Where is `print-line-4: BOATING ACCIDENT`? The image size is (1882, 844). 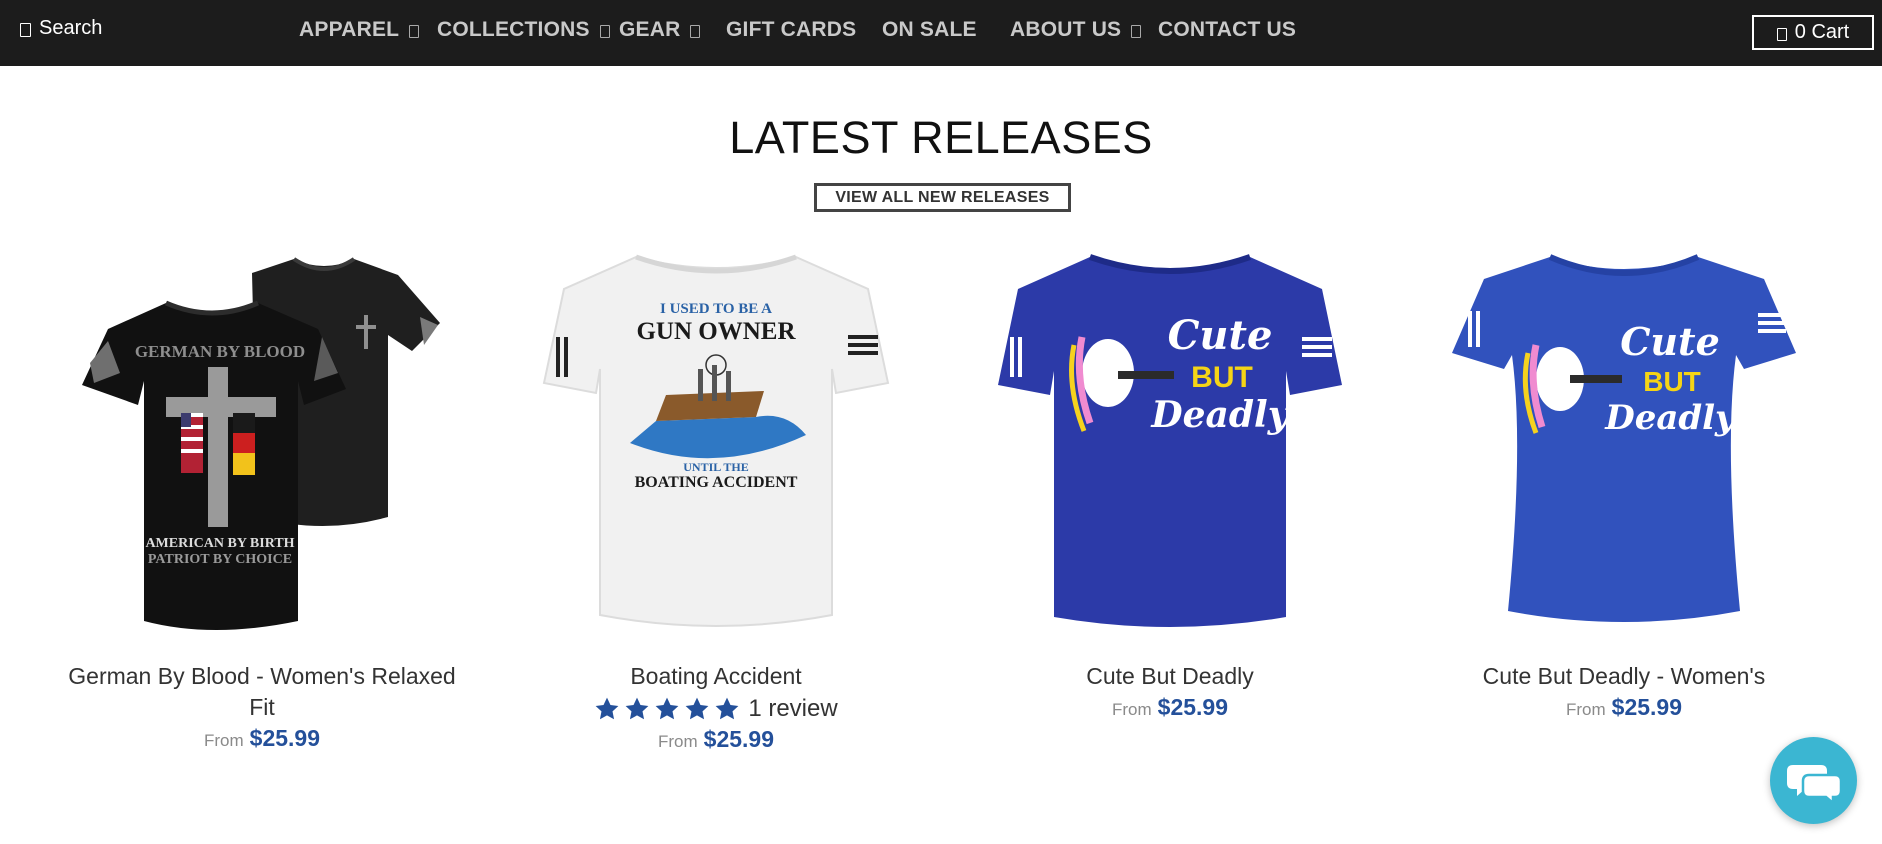 print-line-4: BOATING ACCIDENT is located at coordinates (716, 482).